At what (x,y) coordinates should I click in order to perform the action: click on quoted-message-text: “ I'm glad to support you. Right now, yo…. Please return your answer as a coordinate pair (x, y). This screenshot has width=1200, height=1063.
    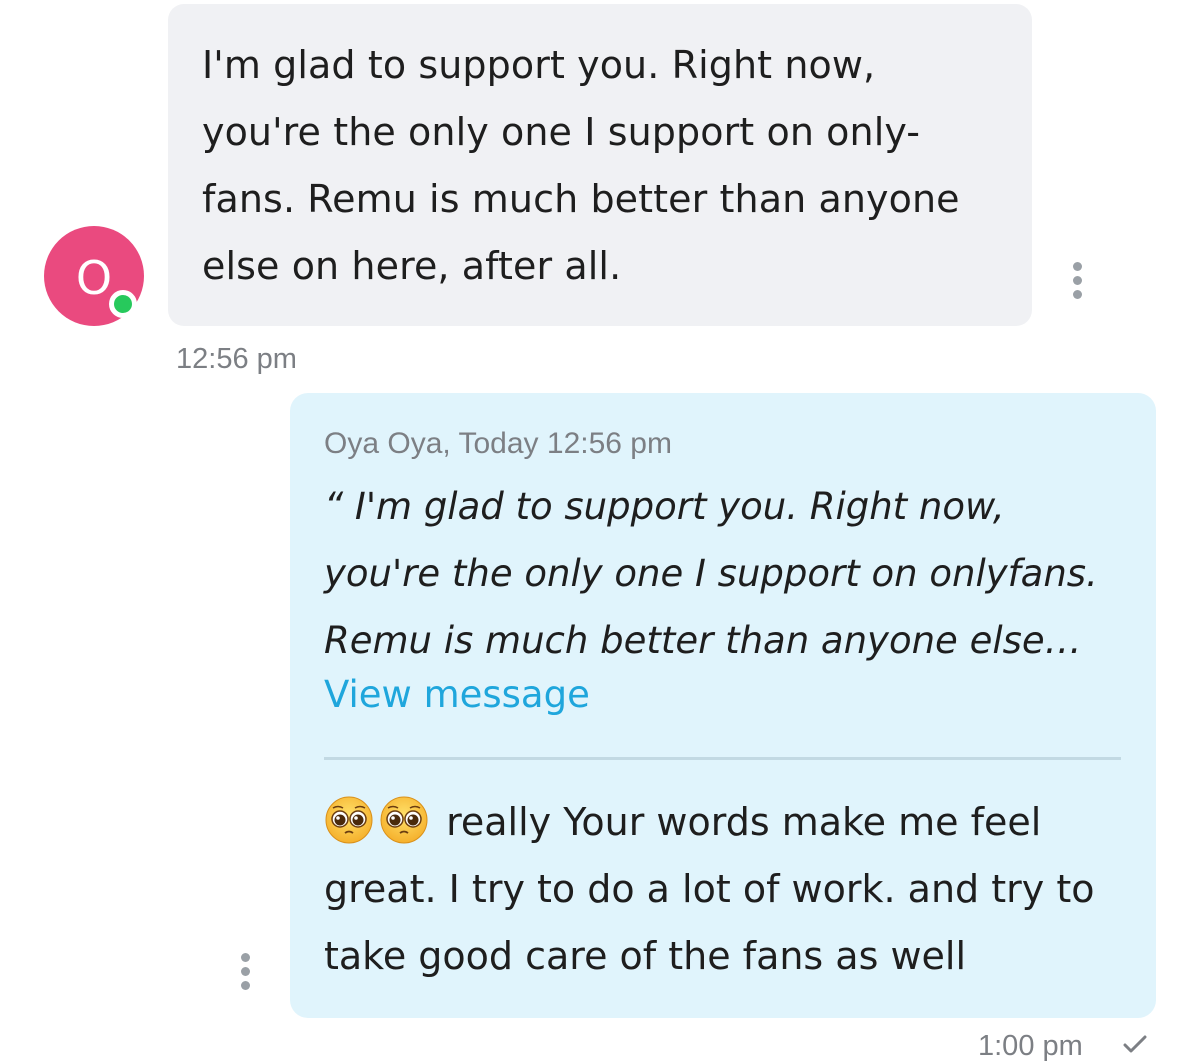
    Looking at the image, I should click on (711, 573).